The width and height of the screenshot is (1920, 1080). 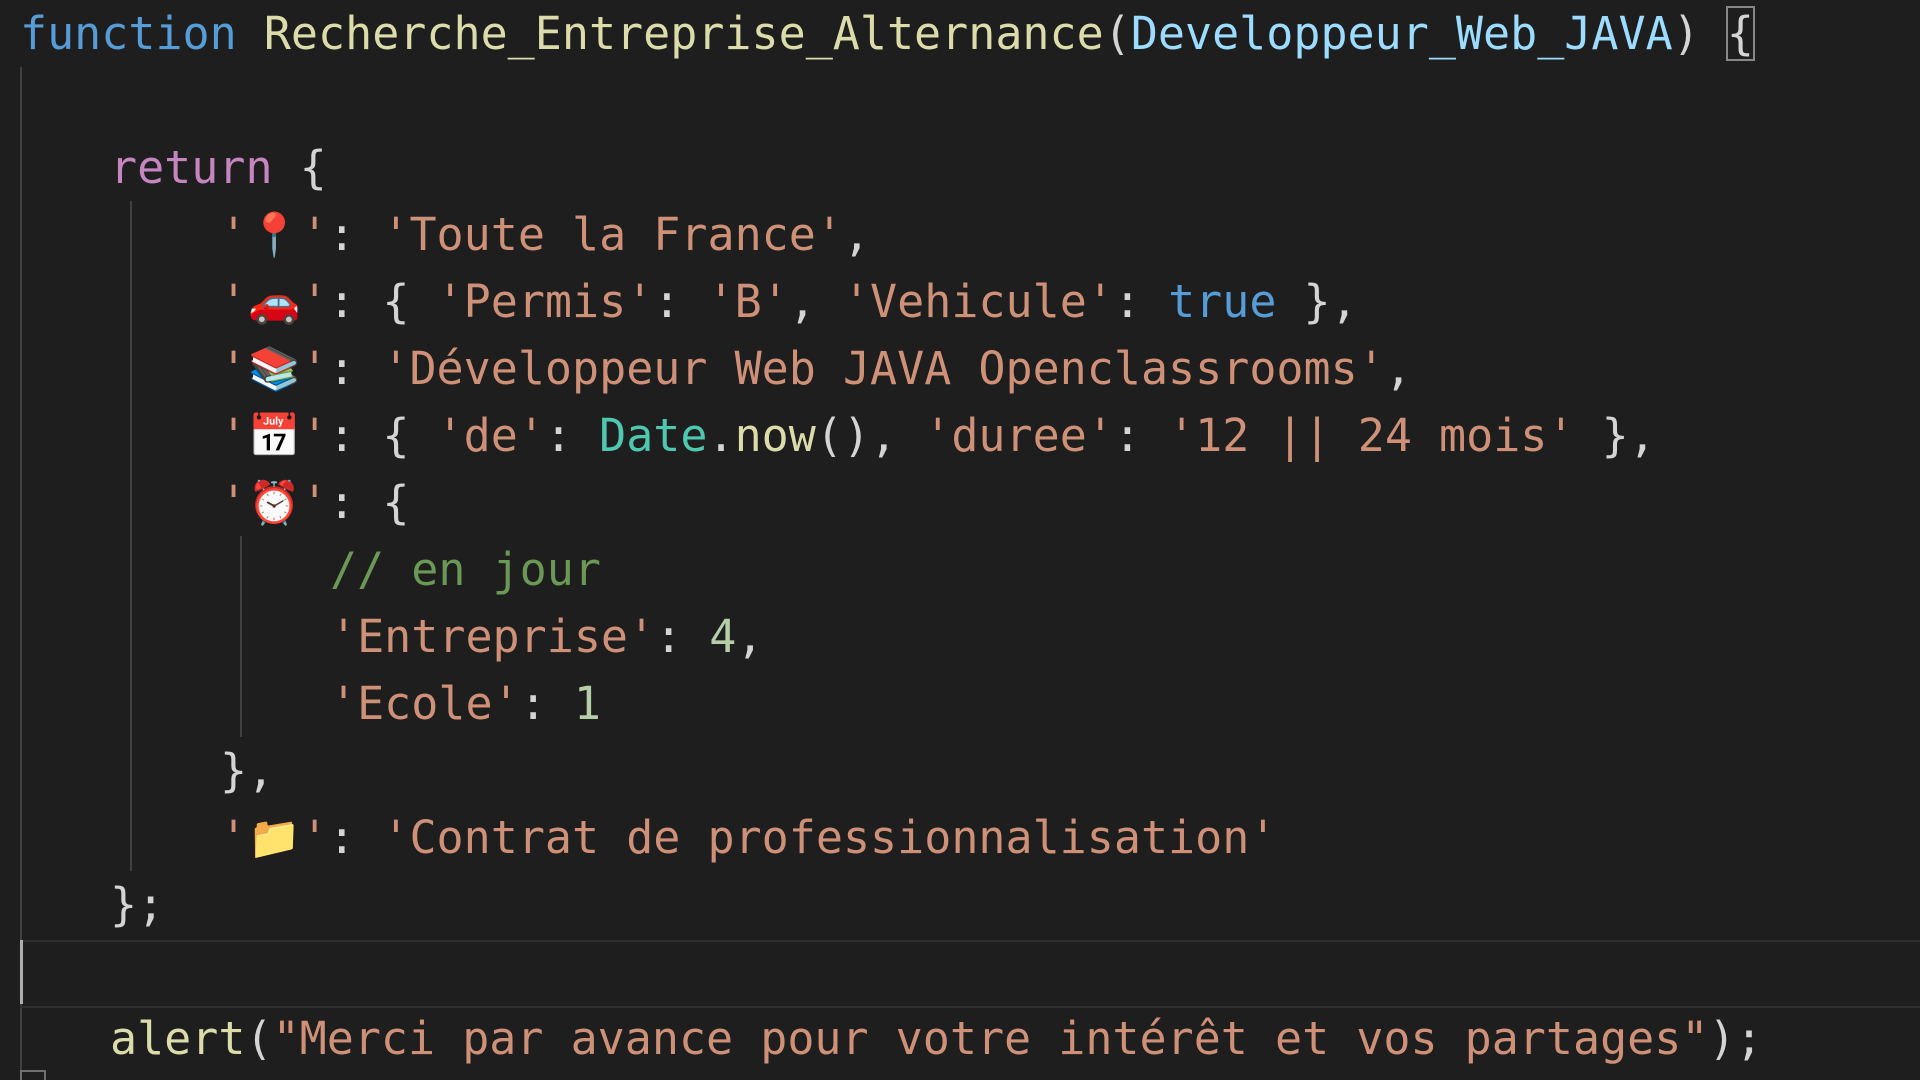 I want to click on code-line-10: 'Entreprise': 4,, so click(x=547, y=636).